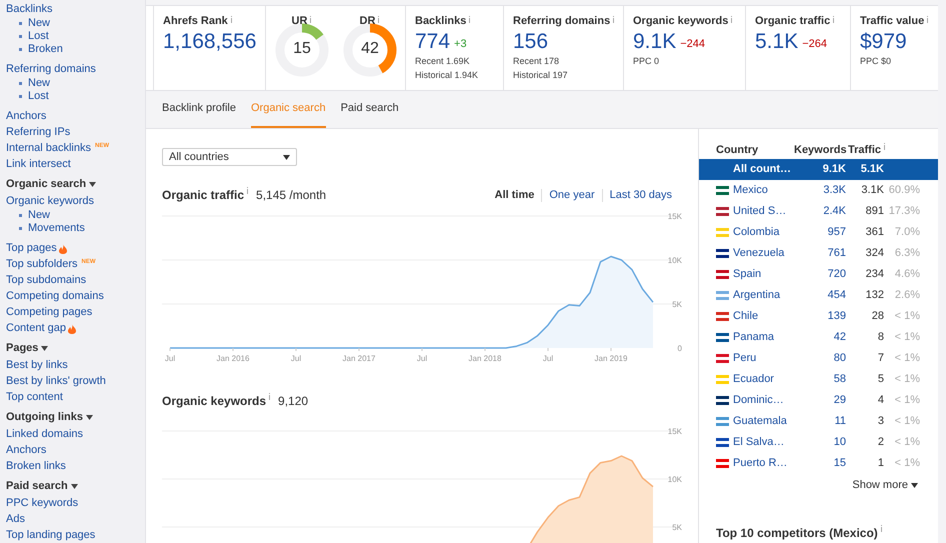  I want to click on sidebar-link: Organic keywords, so click(50, 201).